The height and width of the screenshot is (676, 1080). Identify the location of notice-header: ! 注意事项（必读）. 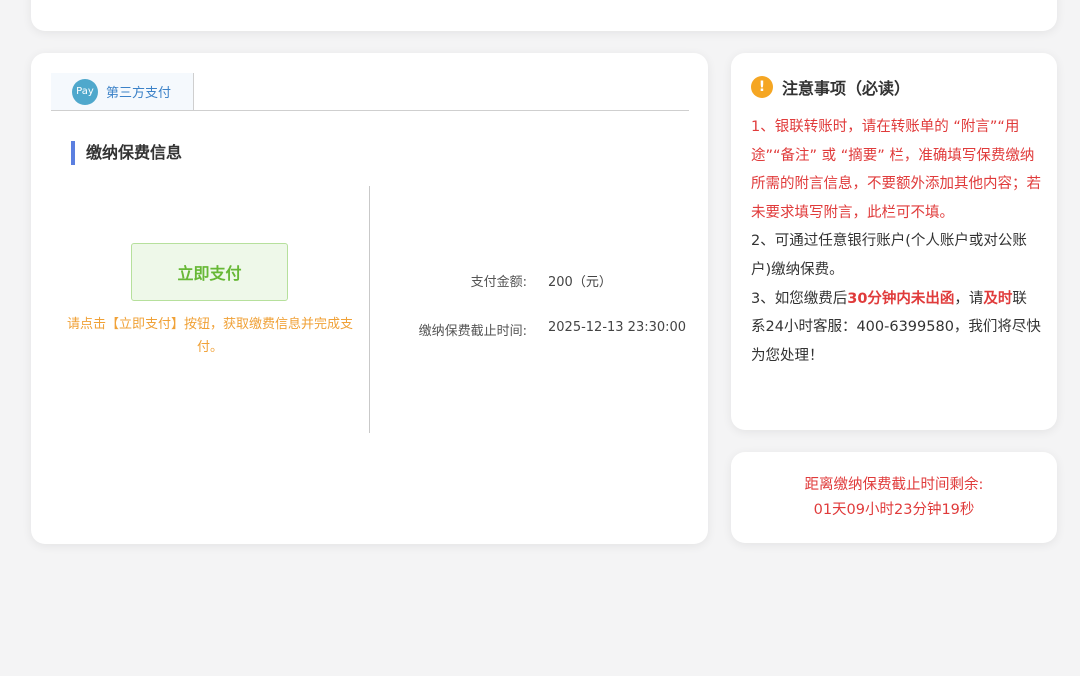
(830, 87).